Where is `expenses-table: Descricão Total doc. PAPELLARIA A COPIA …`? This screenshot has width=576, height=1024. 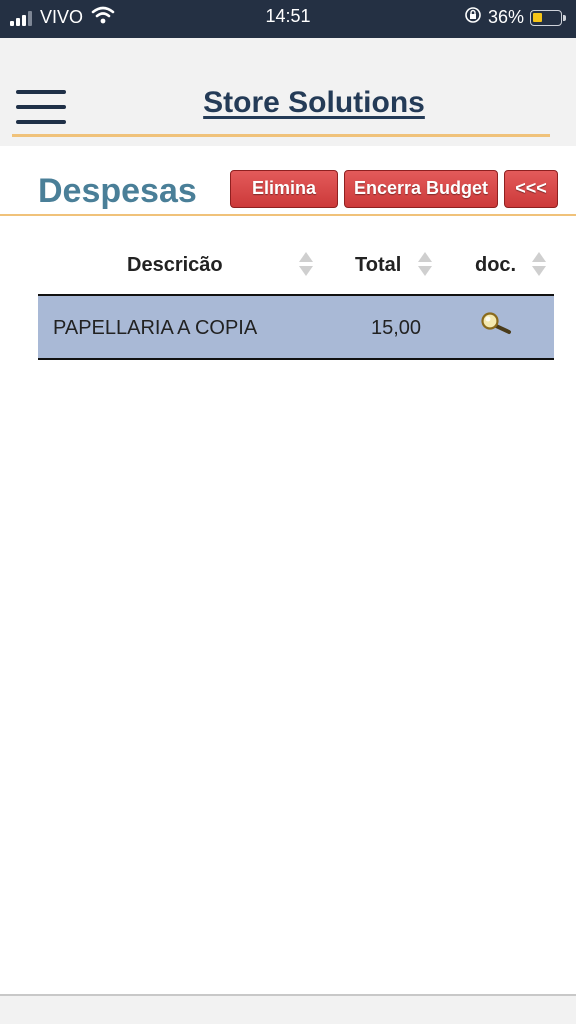
expenses-table: Descricão Total doc. PAPELLARIA A COPIA … is located at coordinates (296, 298).